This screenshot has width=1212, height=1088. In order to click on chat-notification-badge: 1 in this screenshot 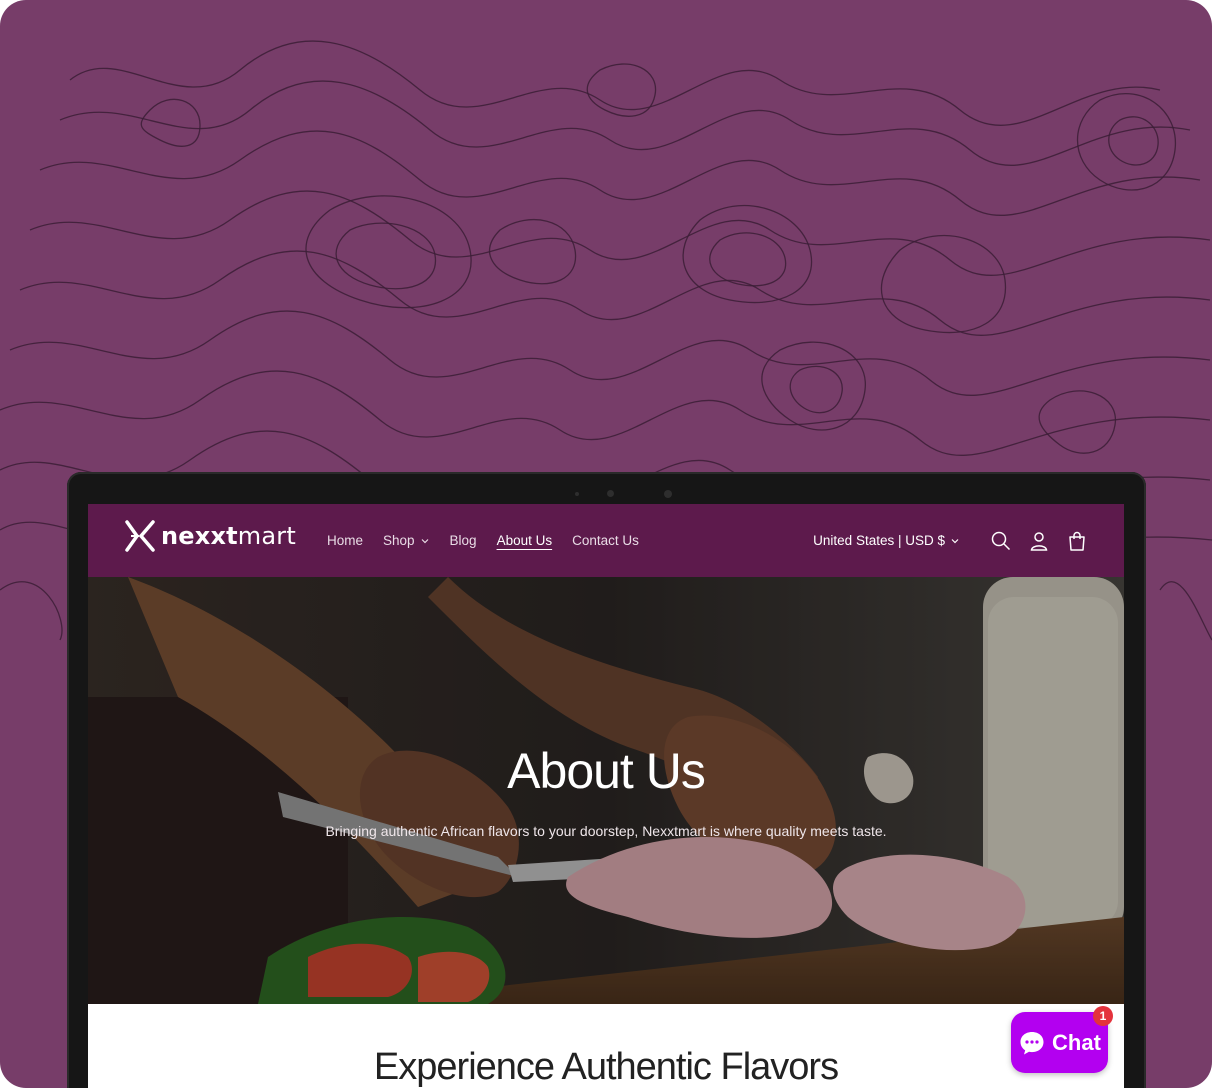, I will do `click(1103, 1016)`.